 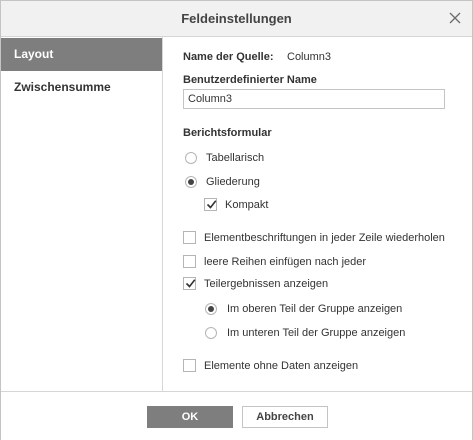 I want to click on radio-subtotal-top, so click(x=211, y=309).